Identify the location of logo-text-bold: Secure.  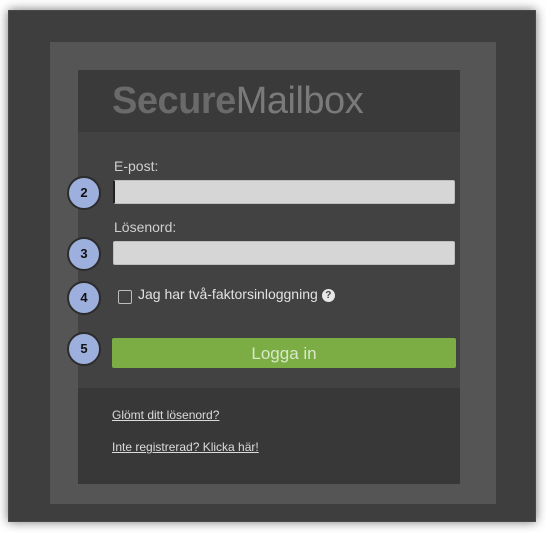
(174, 101).